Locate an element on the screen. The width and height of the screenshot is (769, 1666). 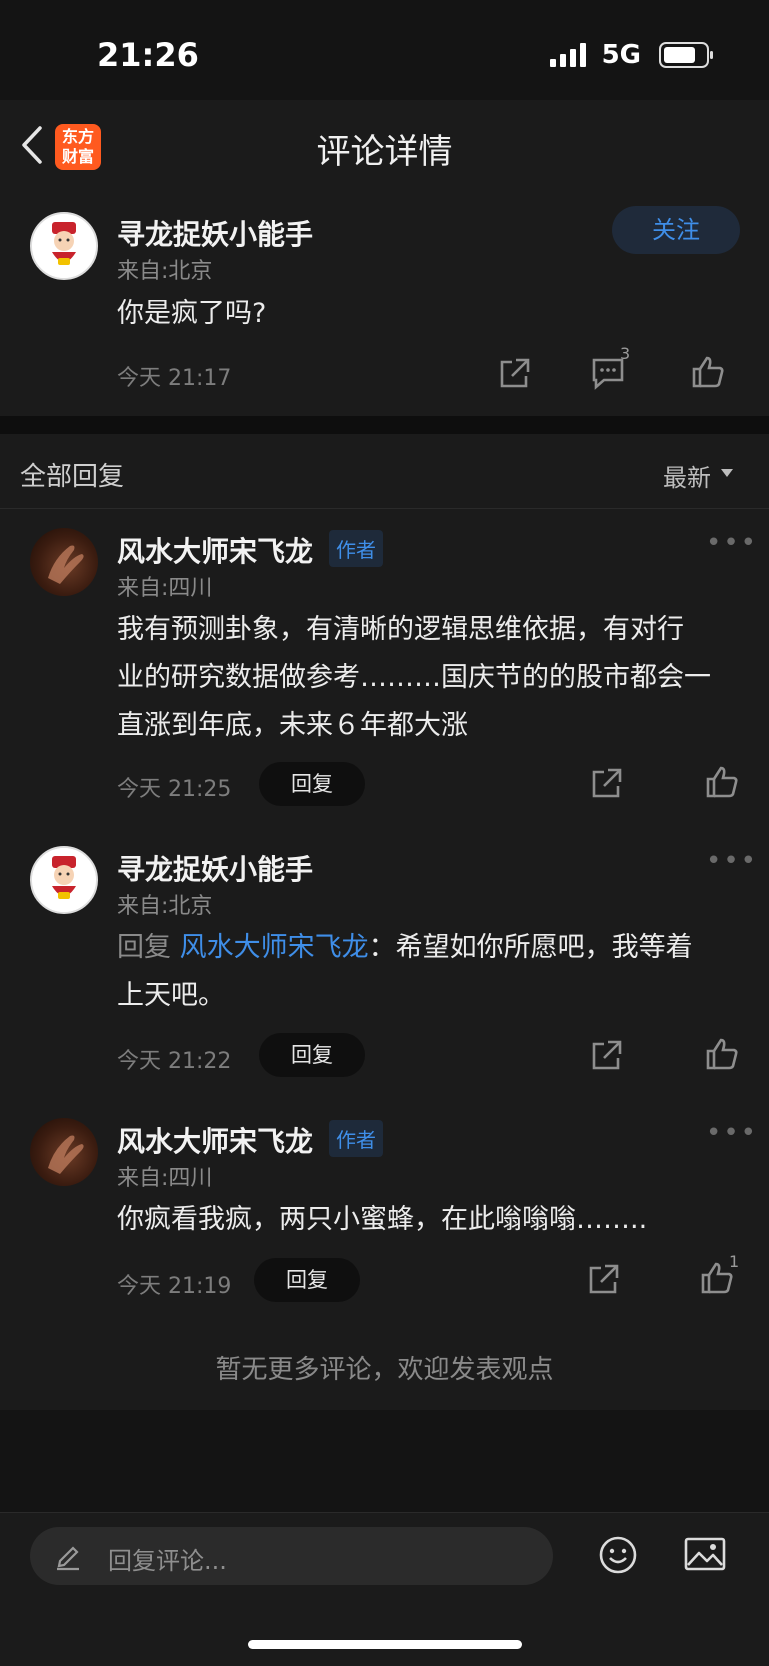
sort-dropdown: 最新 is located at coordinates (687, 475).